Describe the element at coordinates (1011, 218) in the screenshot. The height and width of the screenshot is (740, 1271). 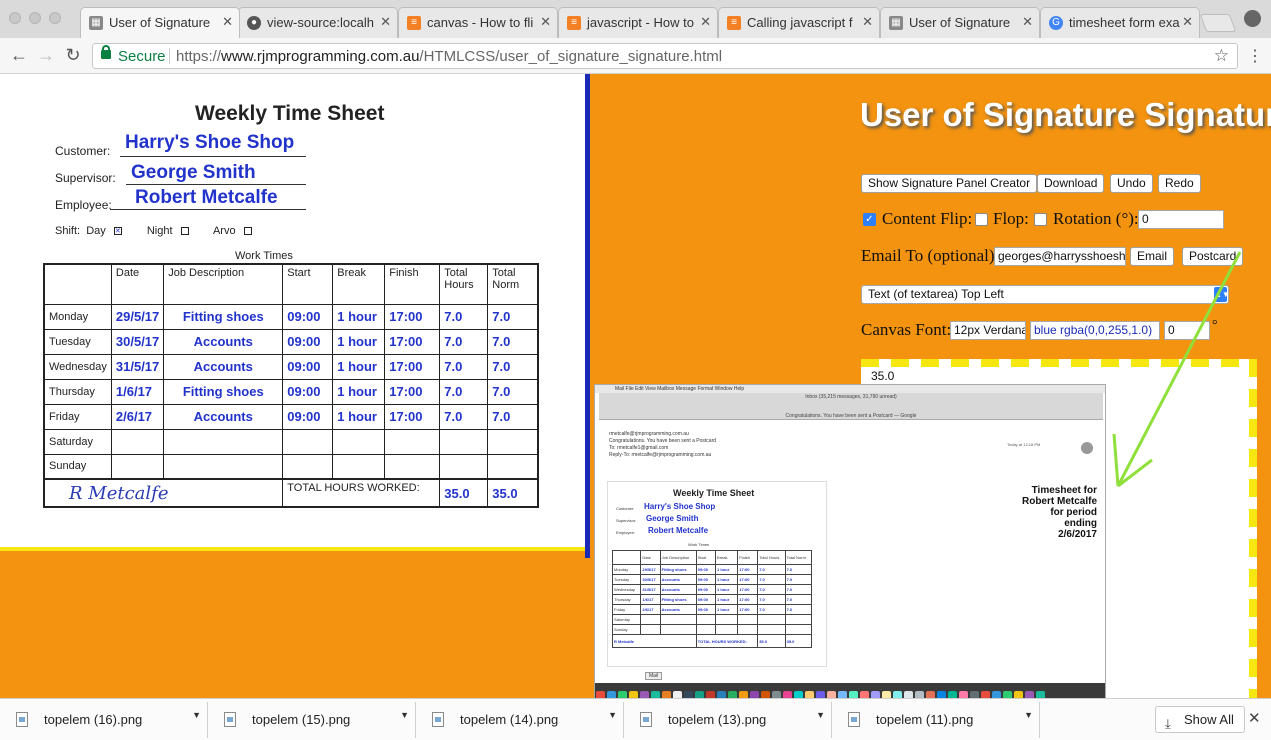
I see `flop-label: Flop:` at that location.